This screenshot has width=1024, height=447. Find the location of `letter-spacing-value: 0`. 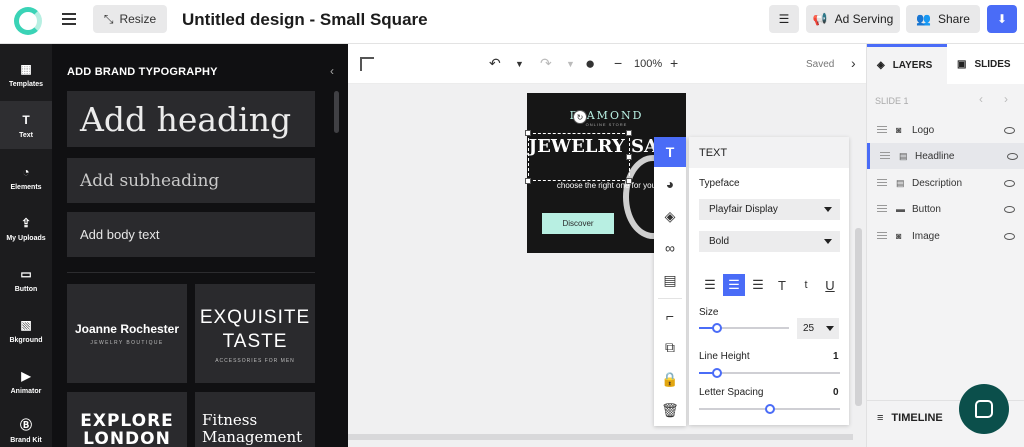

letter-spacing-value: 0 is located at coordinates (836, 392).